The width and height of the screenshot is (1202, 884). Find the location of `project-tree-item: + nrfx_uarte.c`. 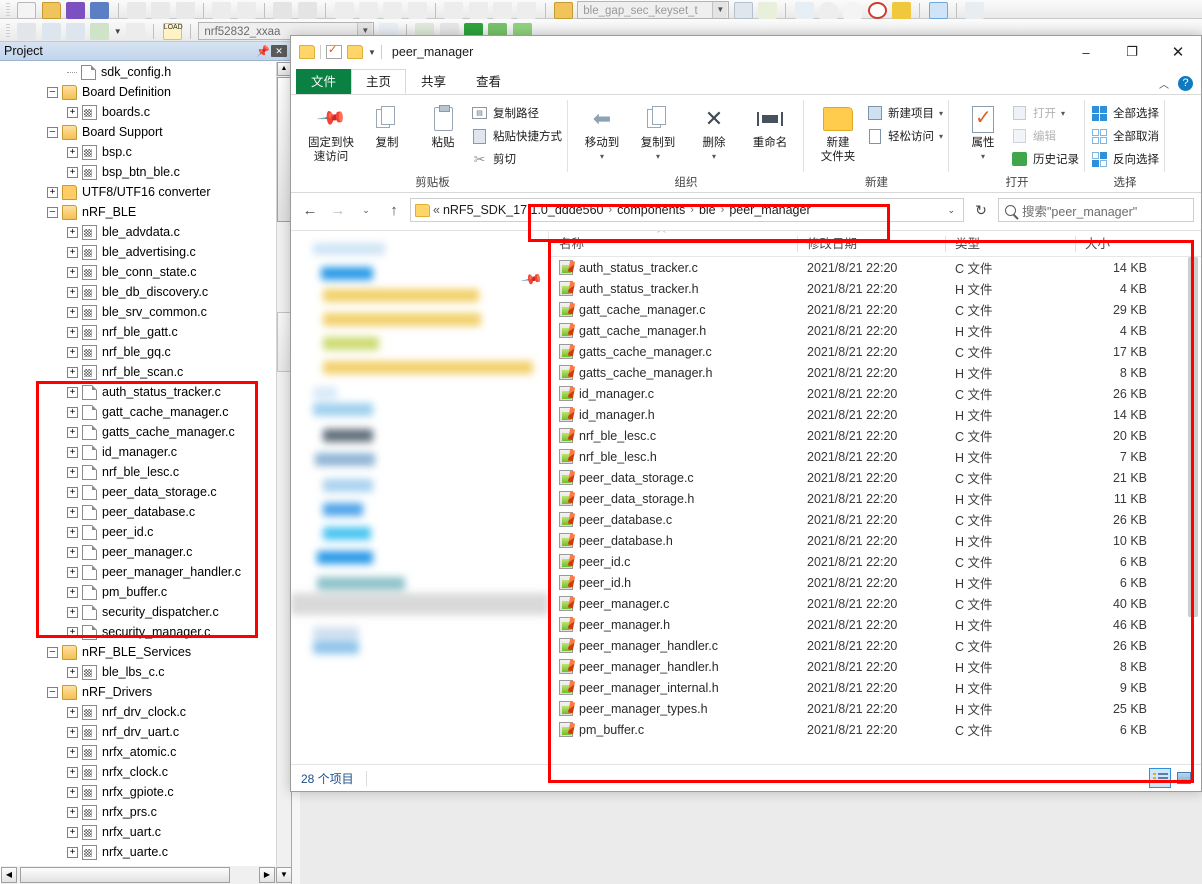

project-tree-item: + nrfx_uarte.c is located at coordinates (138, 852).